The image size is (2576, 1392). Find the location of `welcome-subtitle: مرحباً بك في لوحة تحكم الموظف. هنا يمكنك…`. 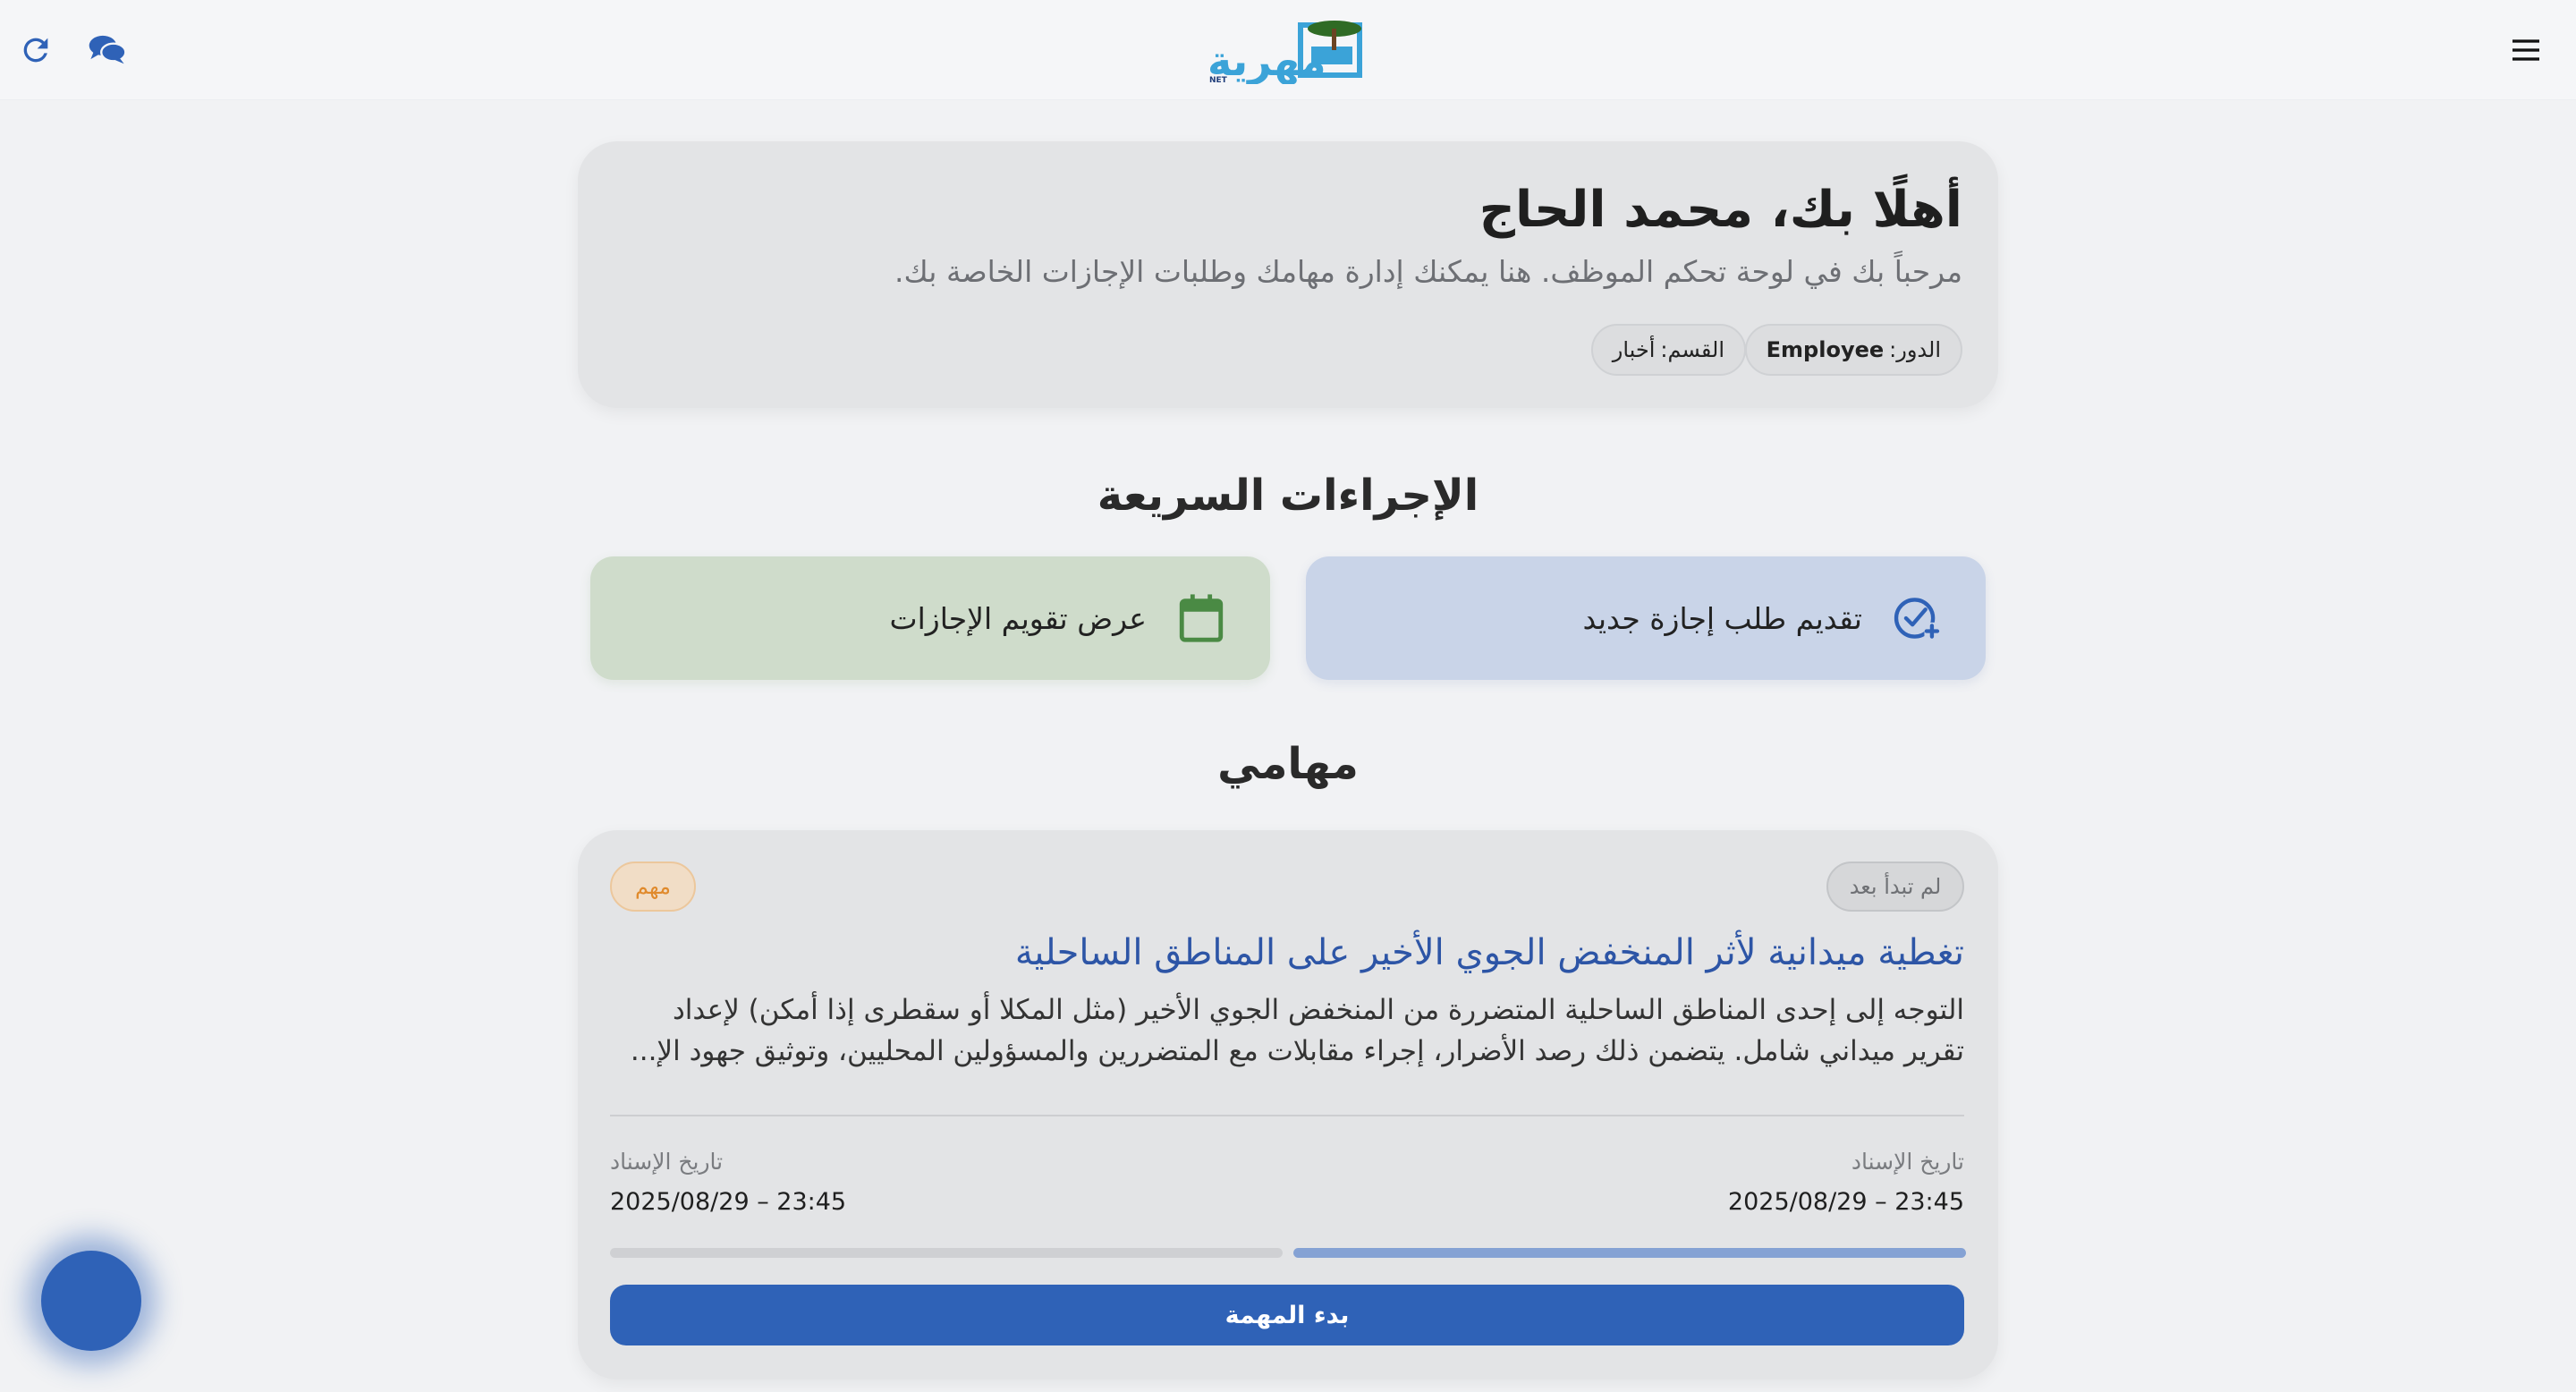

welcome-subtitle: مرحباً بك في لوحة تحكم الموظف. هنا يمكنك… is located at coordinates (1428, 271).